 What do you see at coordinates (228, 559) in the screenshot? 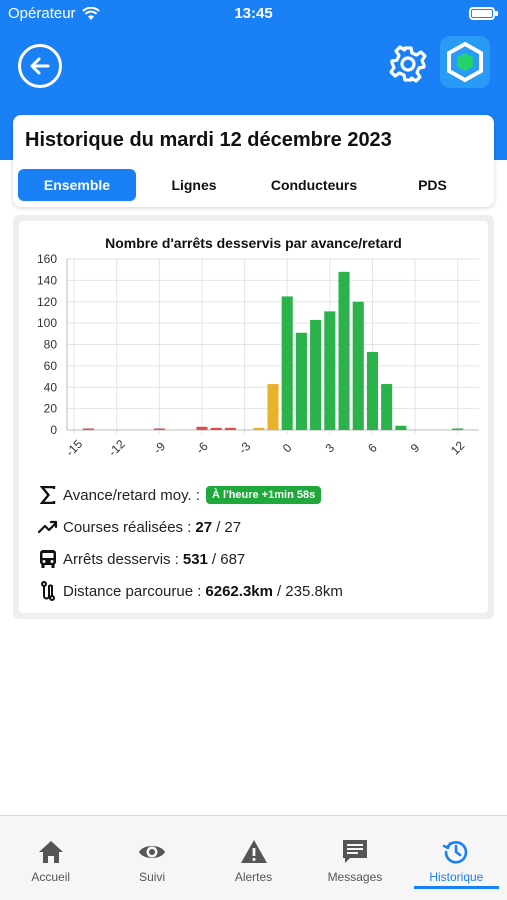
I see `stat-stops-total: / 687` at bounding box center [228, 559].